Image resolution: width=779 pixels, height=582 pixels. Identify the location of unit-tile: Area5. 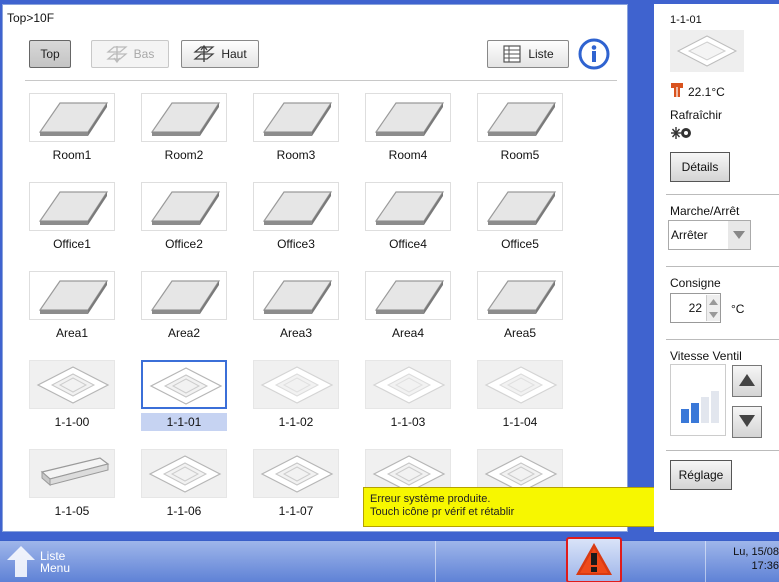
(521, 308).